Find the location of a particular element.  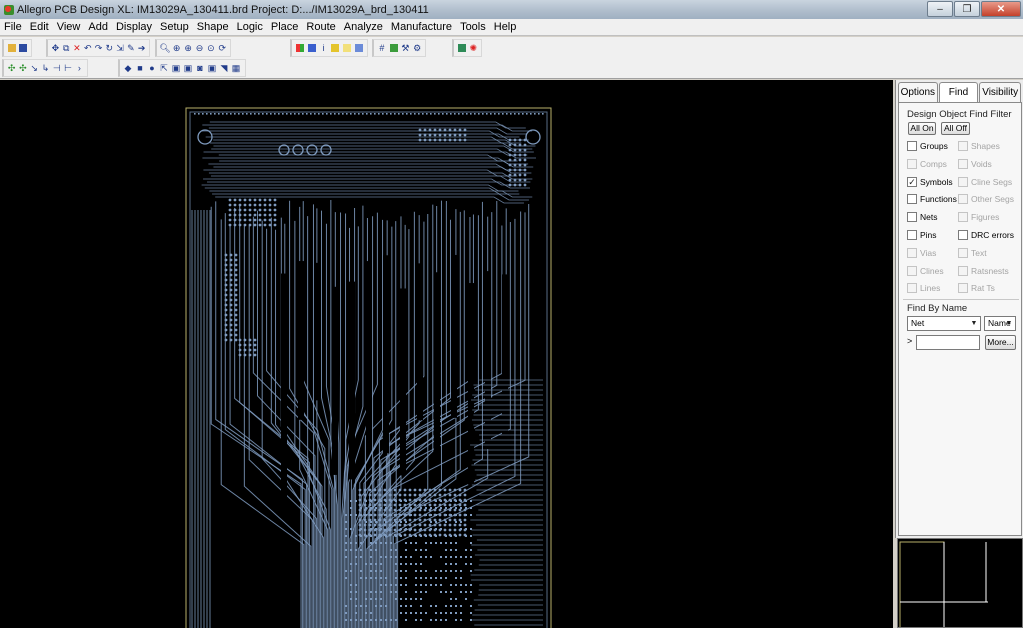

tab-options: Options is located at coordinates (918, 92).